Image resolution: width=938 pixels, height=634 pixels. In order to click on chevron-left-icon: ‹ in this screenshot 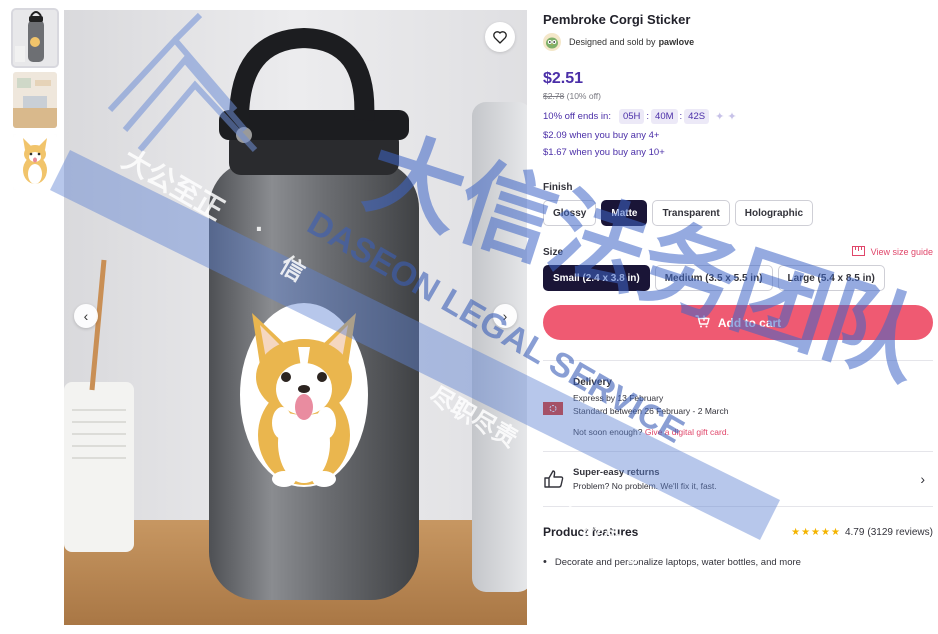, I will do `click(86, 316)`.